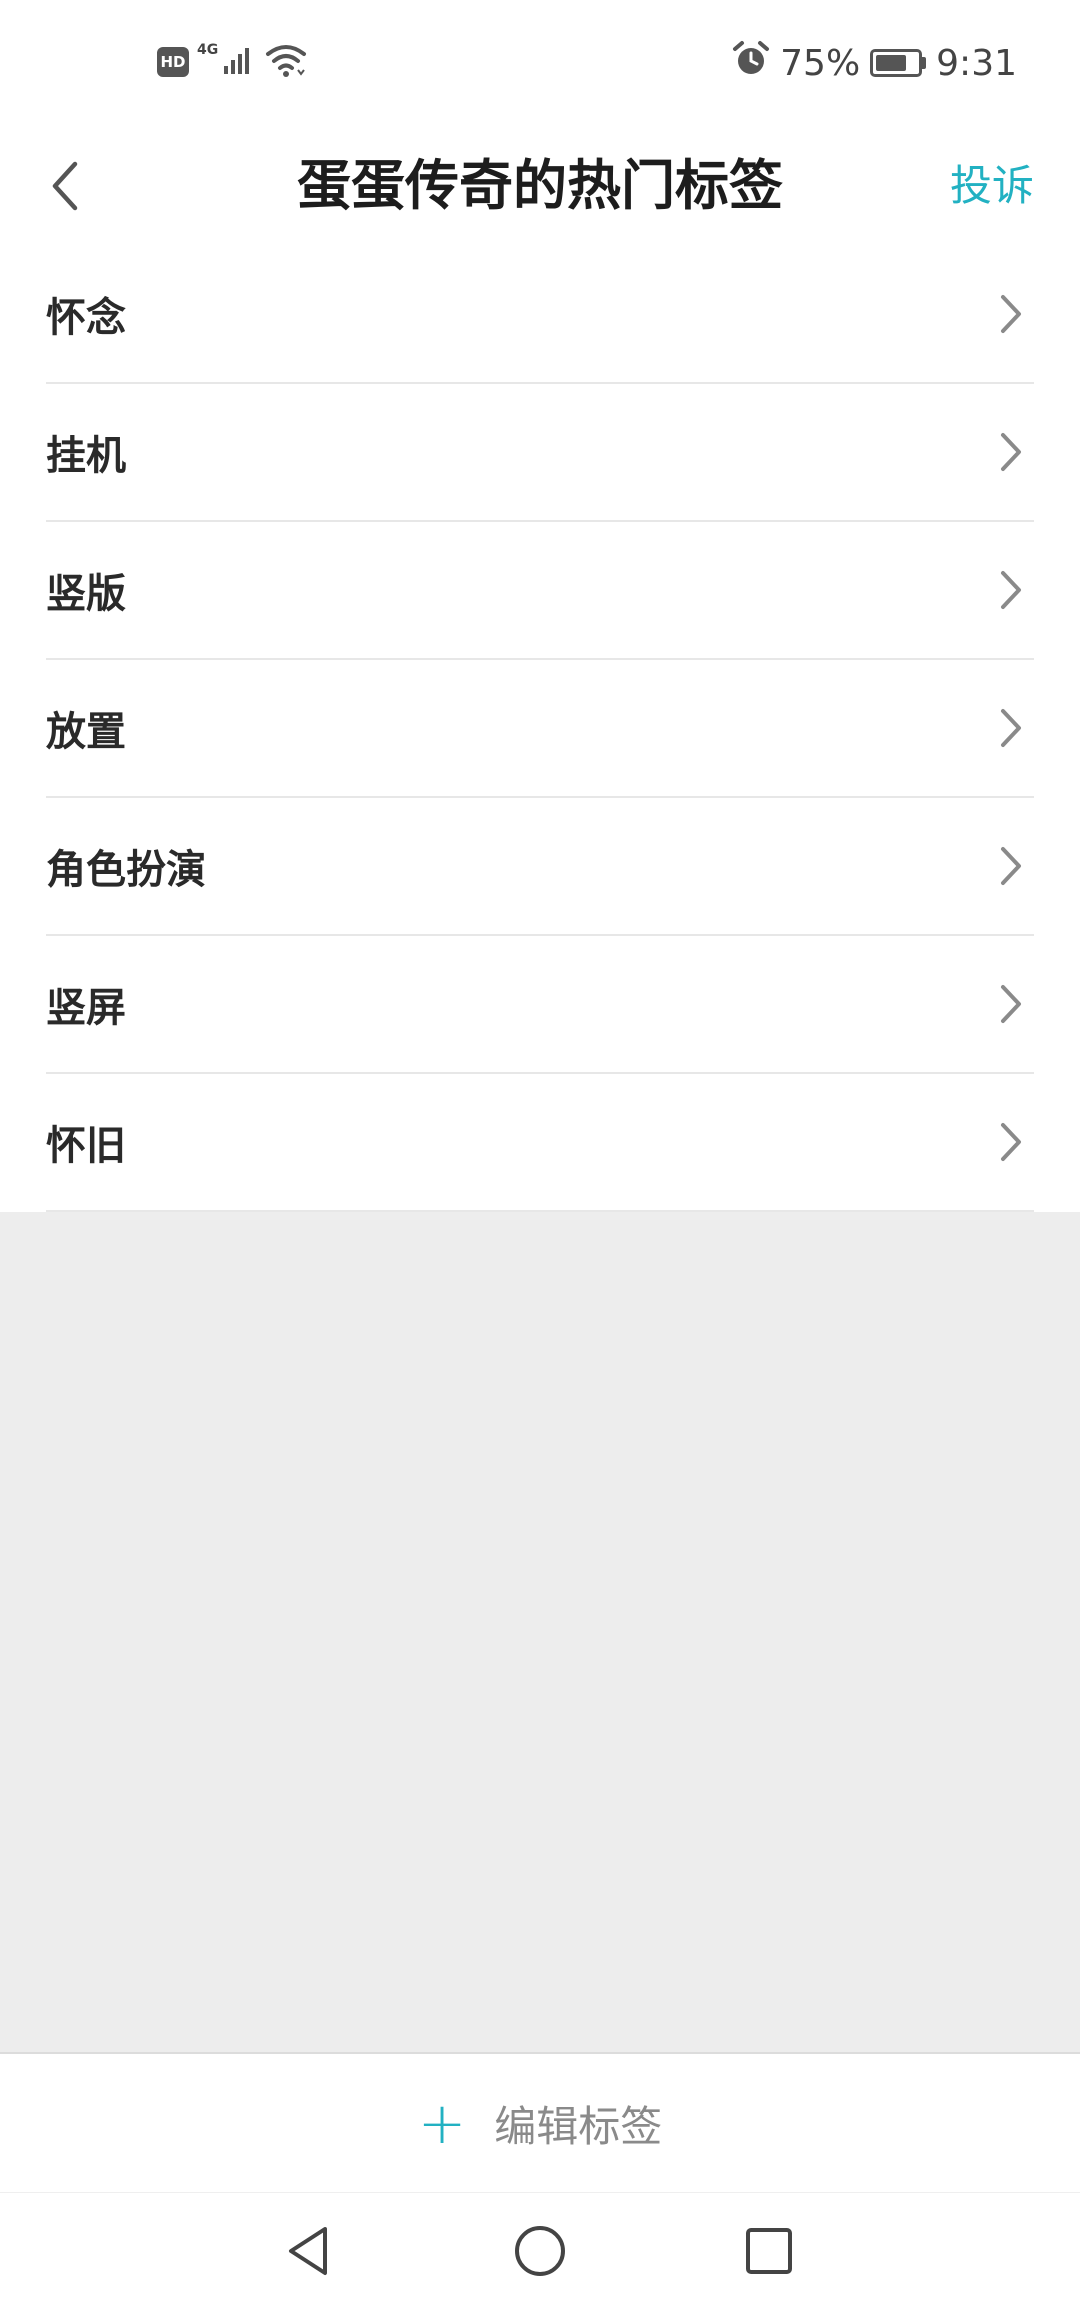 This screenshot has height=2310, width=1080. Describe the element at coordinates (239, 62) in the screenshot. I see `signal-icon` at that location.